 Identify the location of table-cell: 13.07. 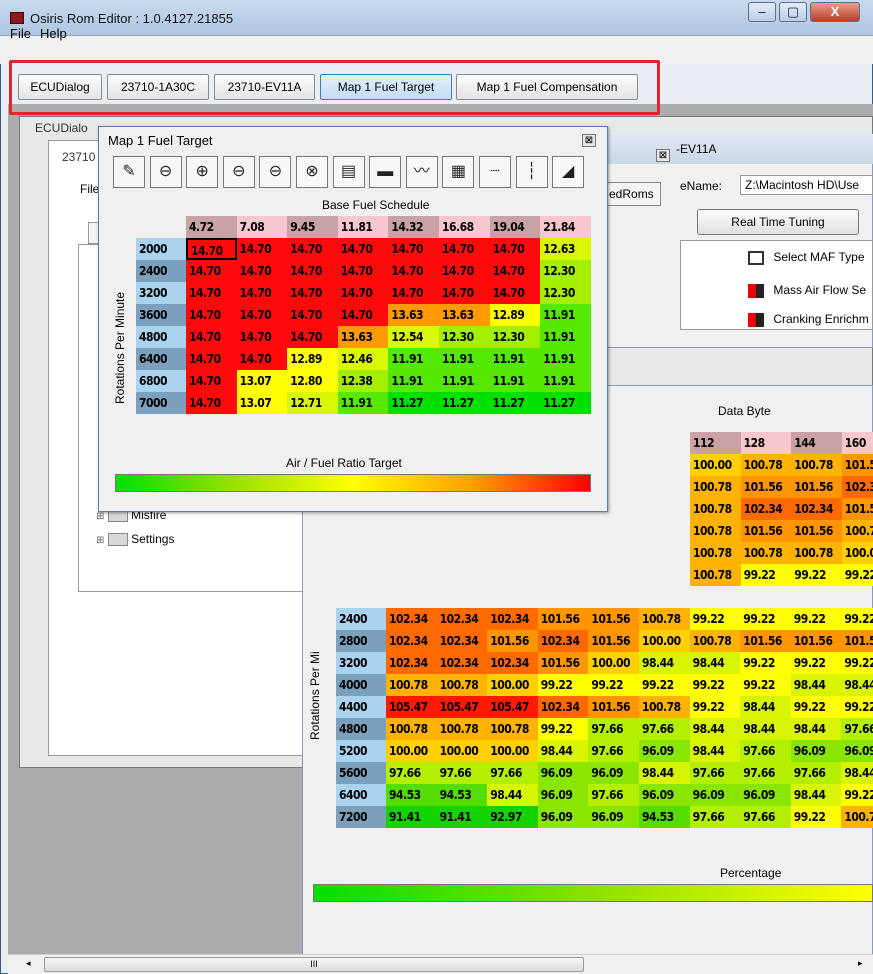
(262, 403).